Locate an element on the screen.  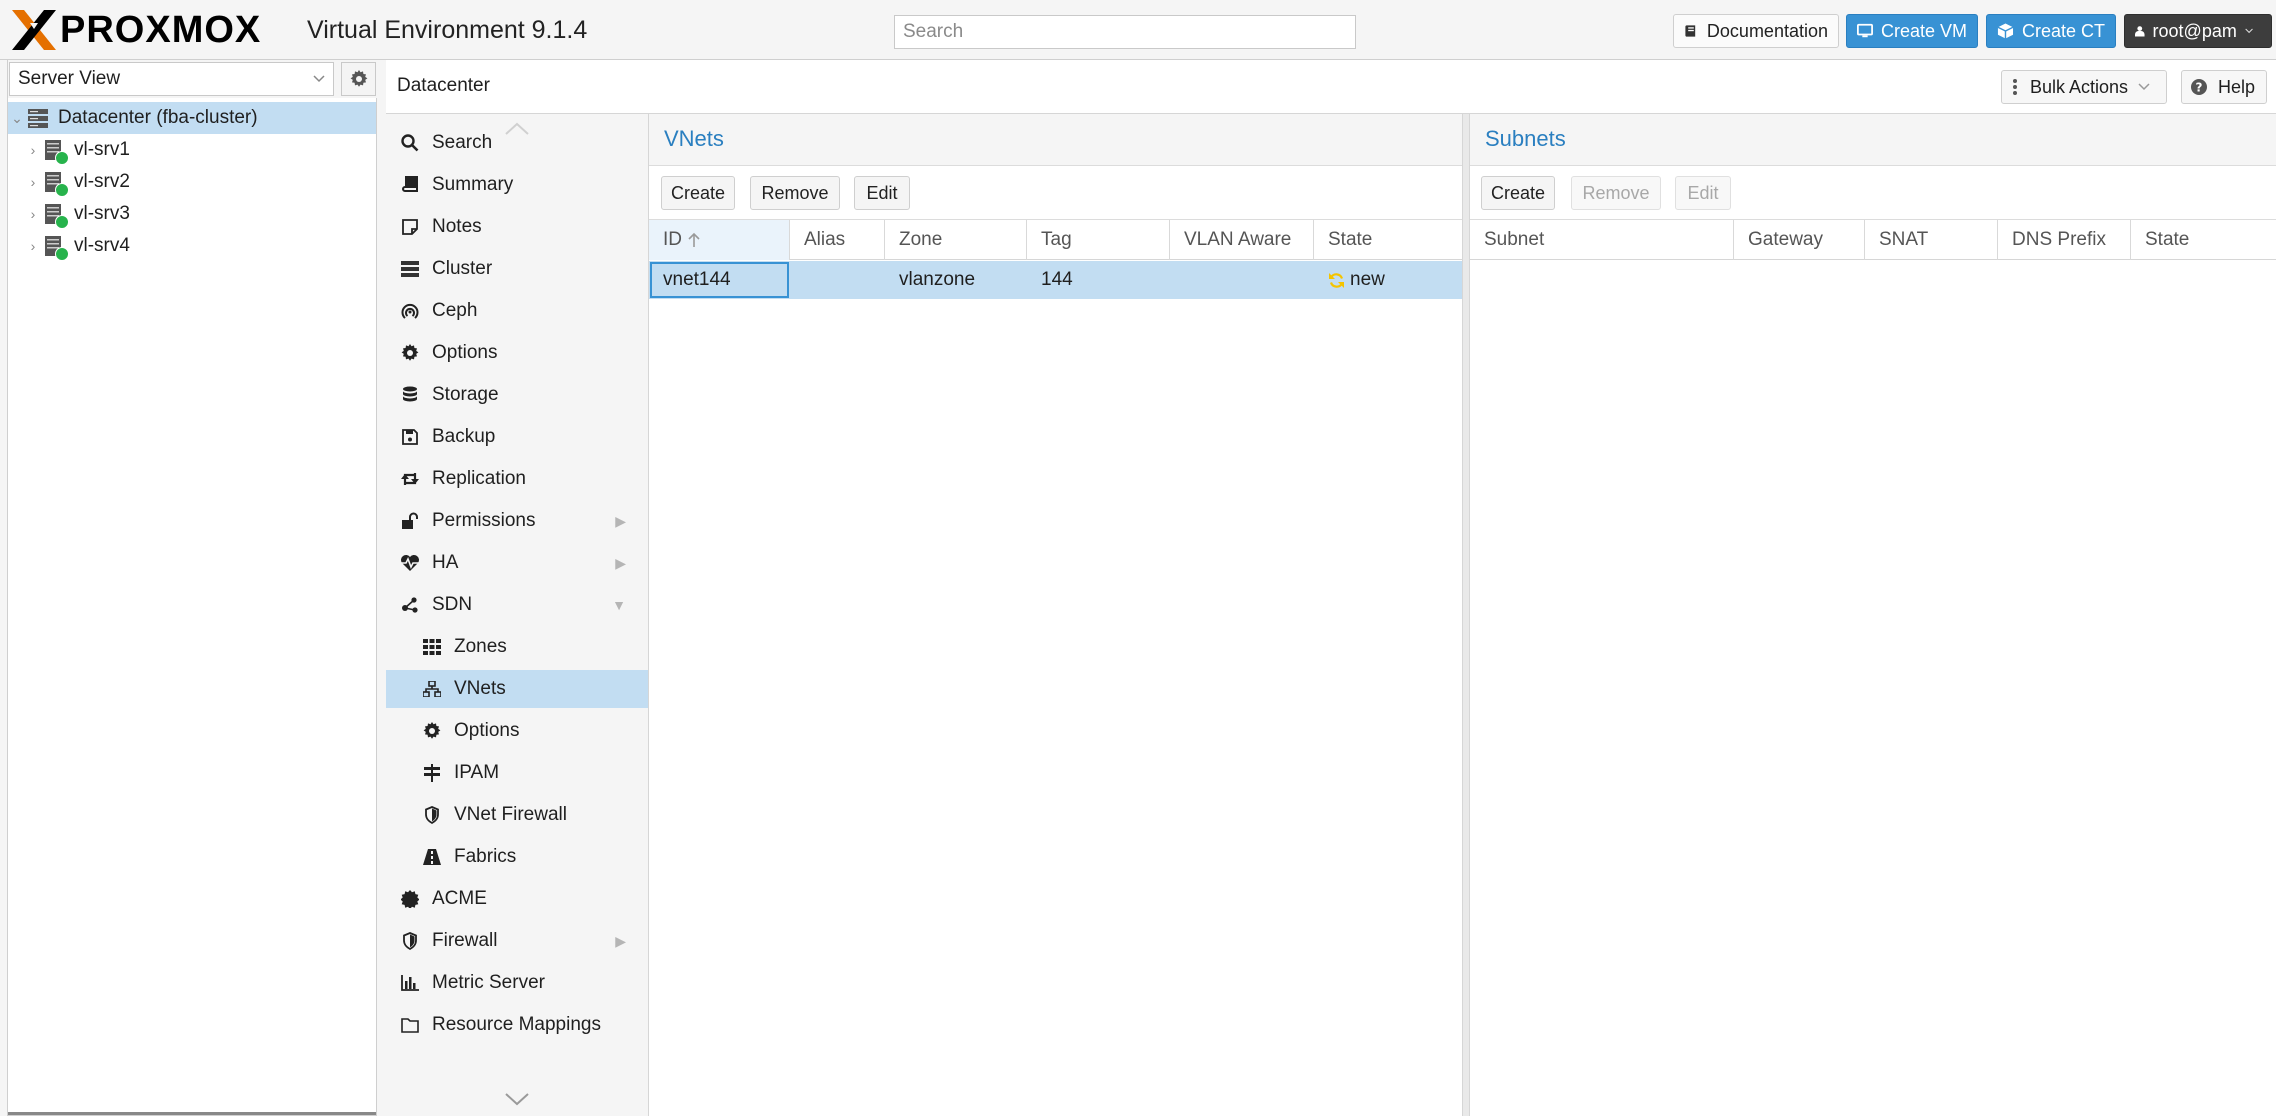
vnet-create-button: Create is located at coordinates (698, 193).